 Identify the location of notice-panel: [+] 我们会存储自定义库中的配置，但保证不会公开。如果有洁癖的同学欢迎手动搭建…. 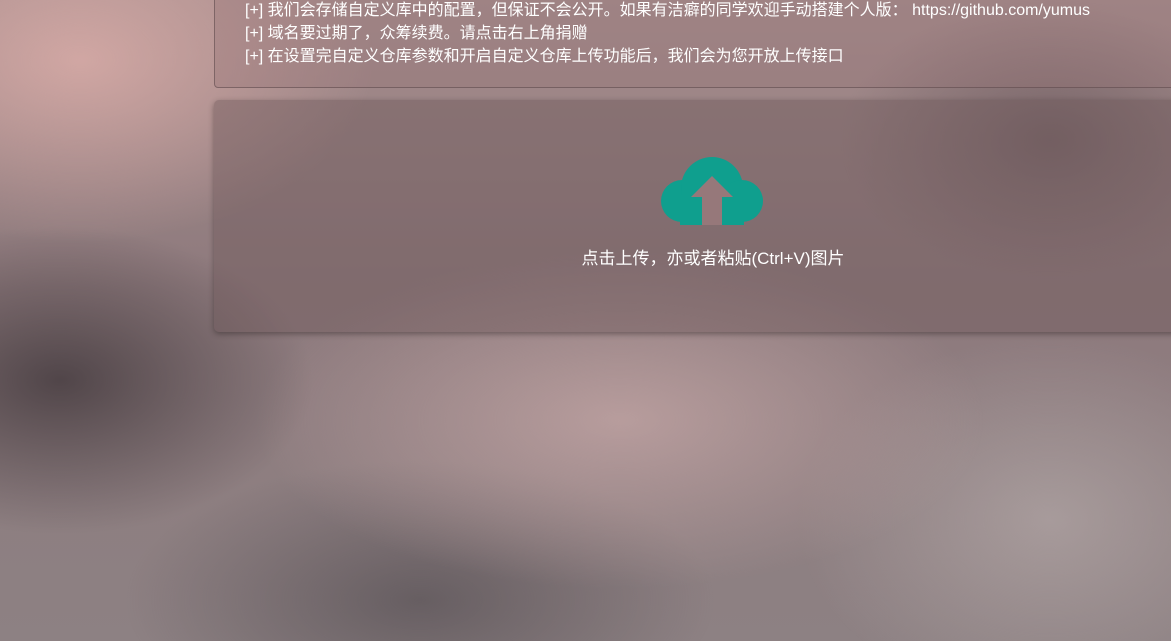
(692, 44).